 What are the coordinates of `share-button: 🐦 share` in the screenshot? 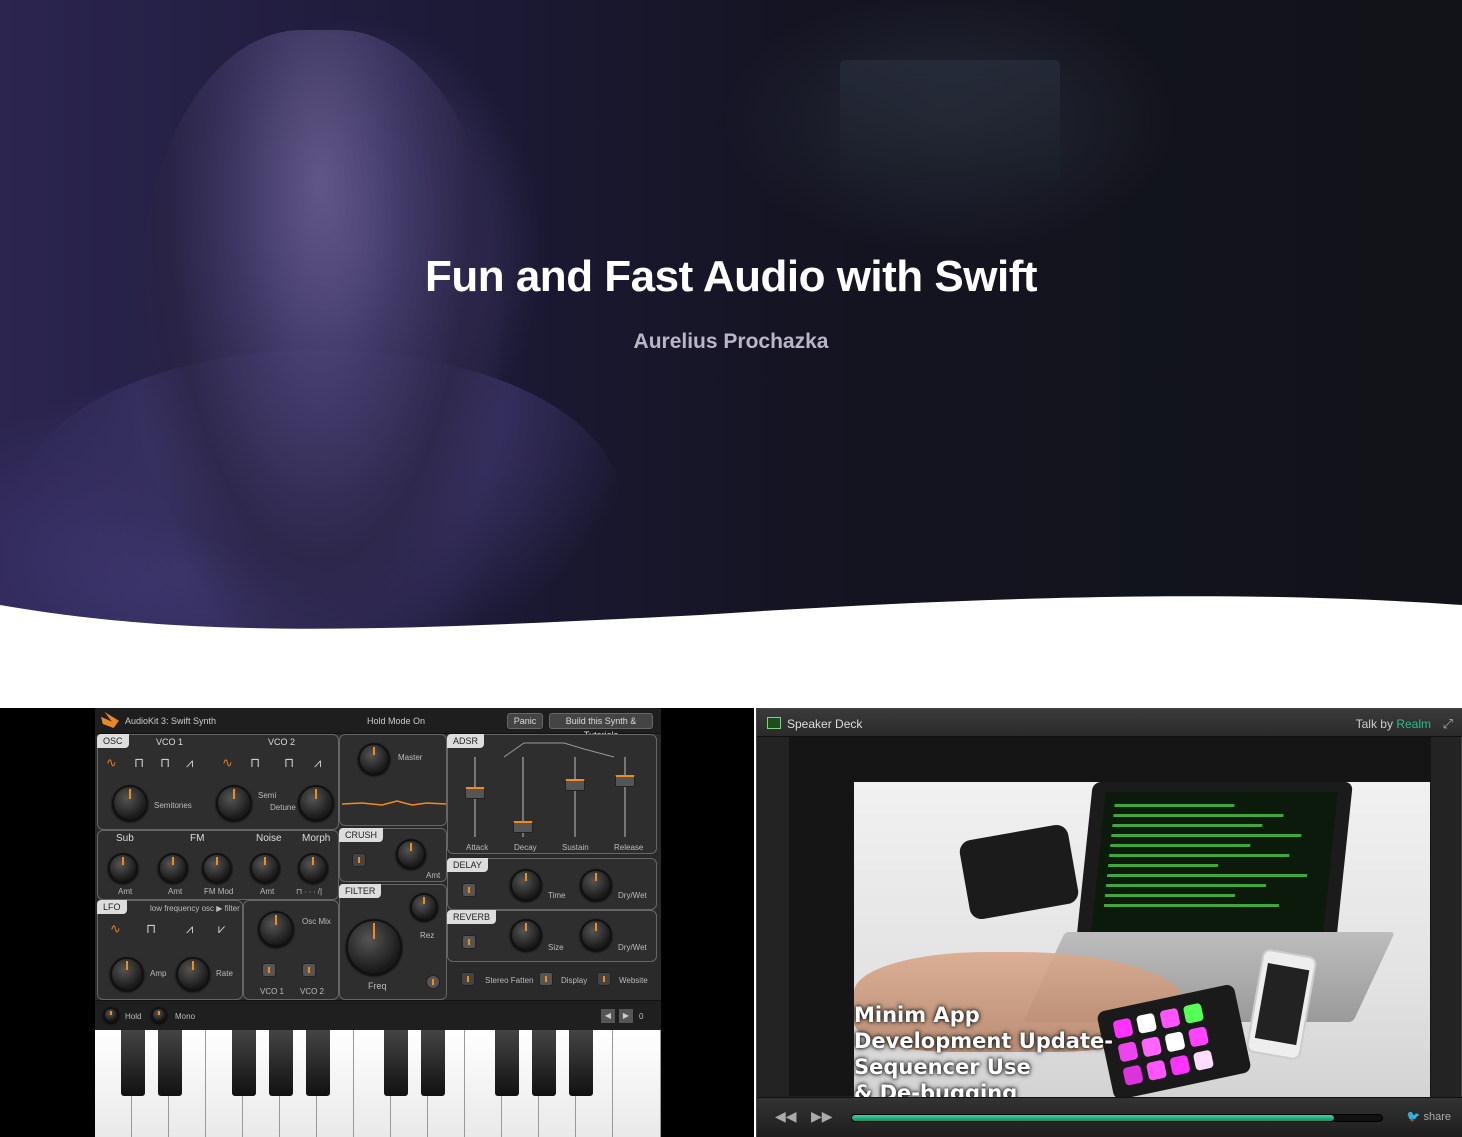 It's located at (1429, 1116).